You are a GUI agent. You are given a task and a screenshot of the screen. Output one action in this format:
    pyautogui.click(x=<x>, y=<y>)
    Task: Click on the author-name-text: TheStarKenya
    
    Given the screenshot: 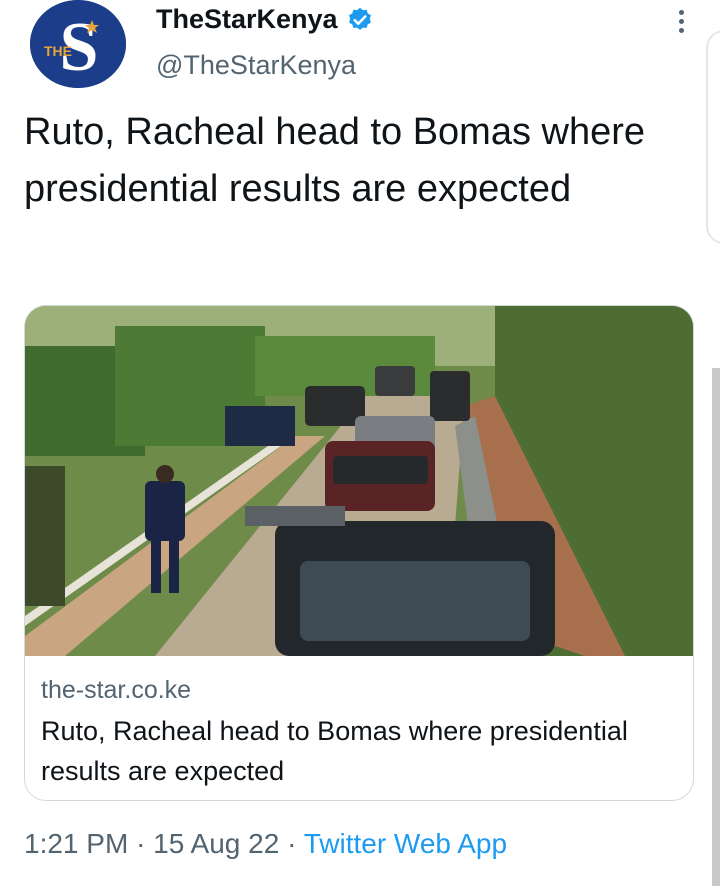 What is the action you would take?
    pyautogui.click(x=247, y=19)
    